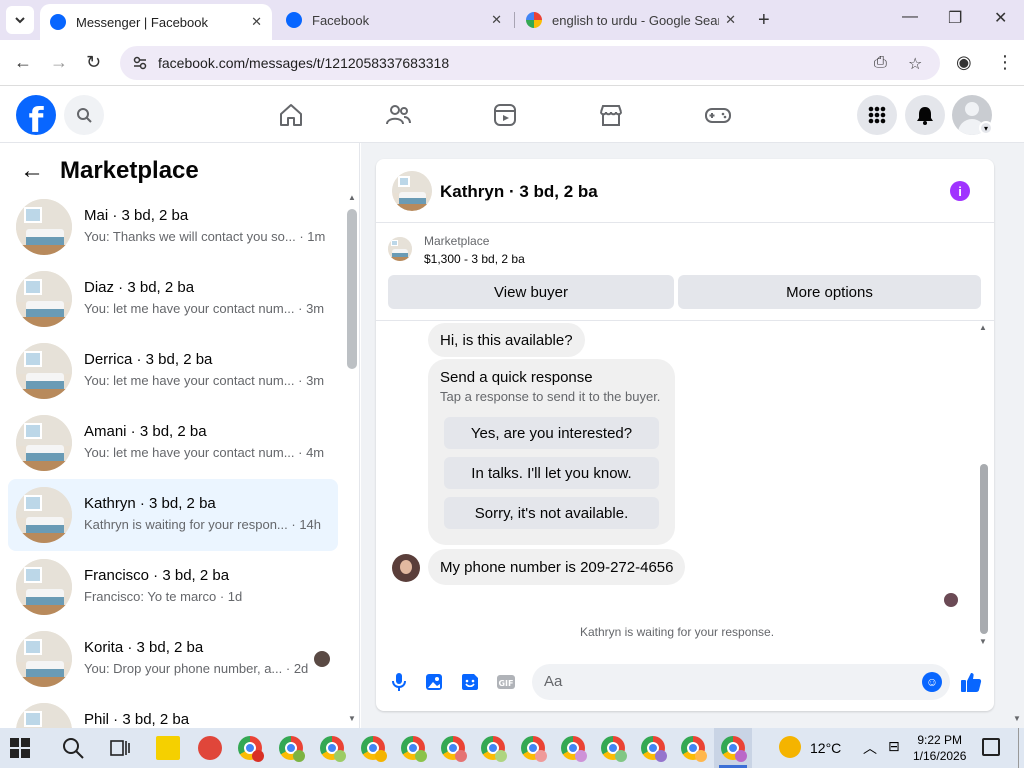 This screenshot has width=1024, height=768. I want to click on bell-icon, so click(925, 116).